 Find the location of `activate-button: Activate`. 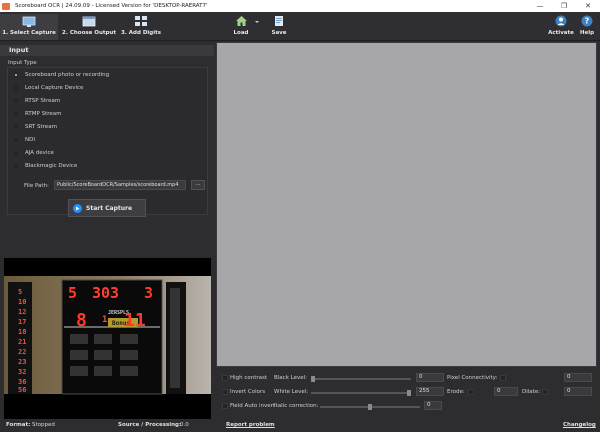

activate-button: Activate is located at coordinates (561, 27).